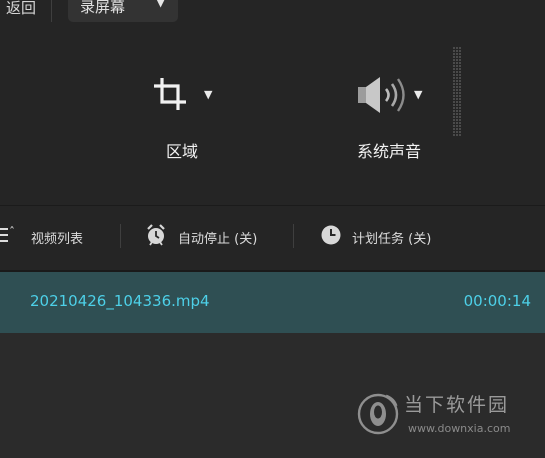  What do you see at coordinates (123, 11) in the screenshot?
I see `recording-mode-dropdown: 录屏幕 ▼` at bounding box center [123, 11].